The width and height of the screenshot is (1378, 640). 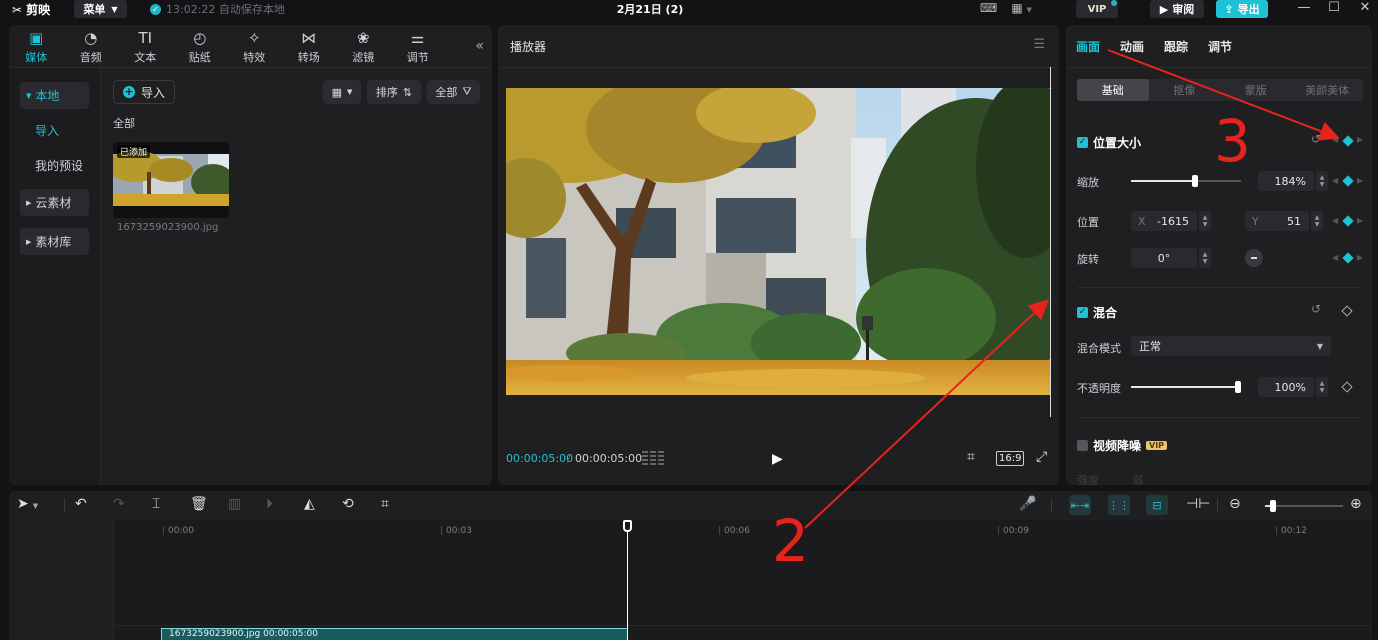 What do you see at coordinates (1286, 181) in the screenshot?
I see `scale-input: 184%` at bounding box center [1286, 181].